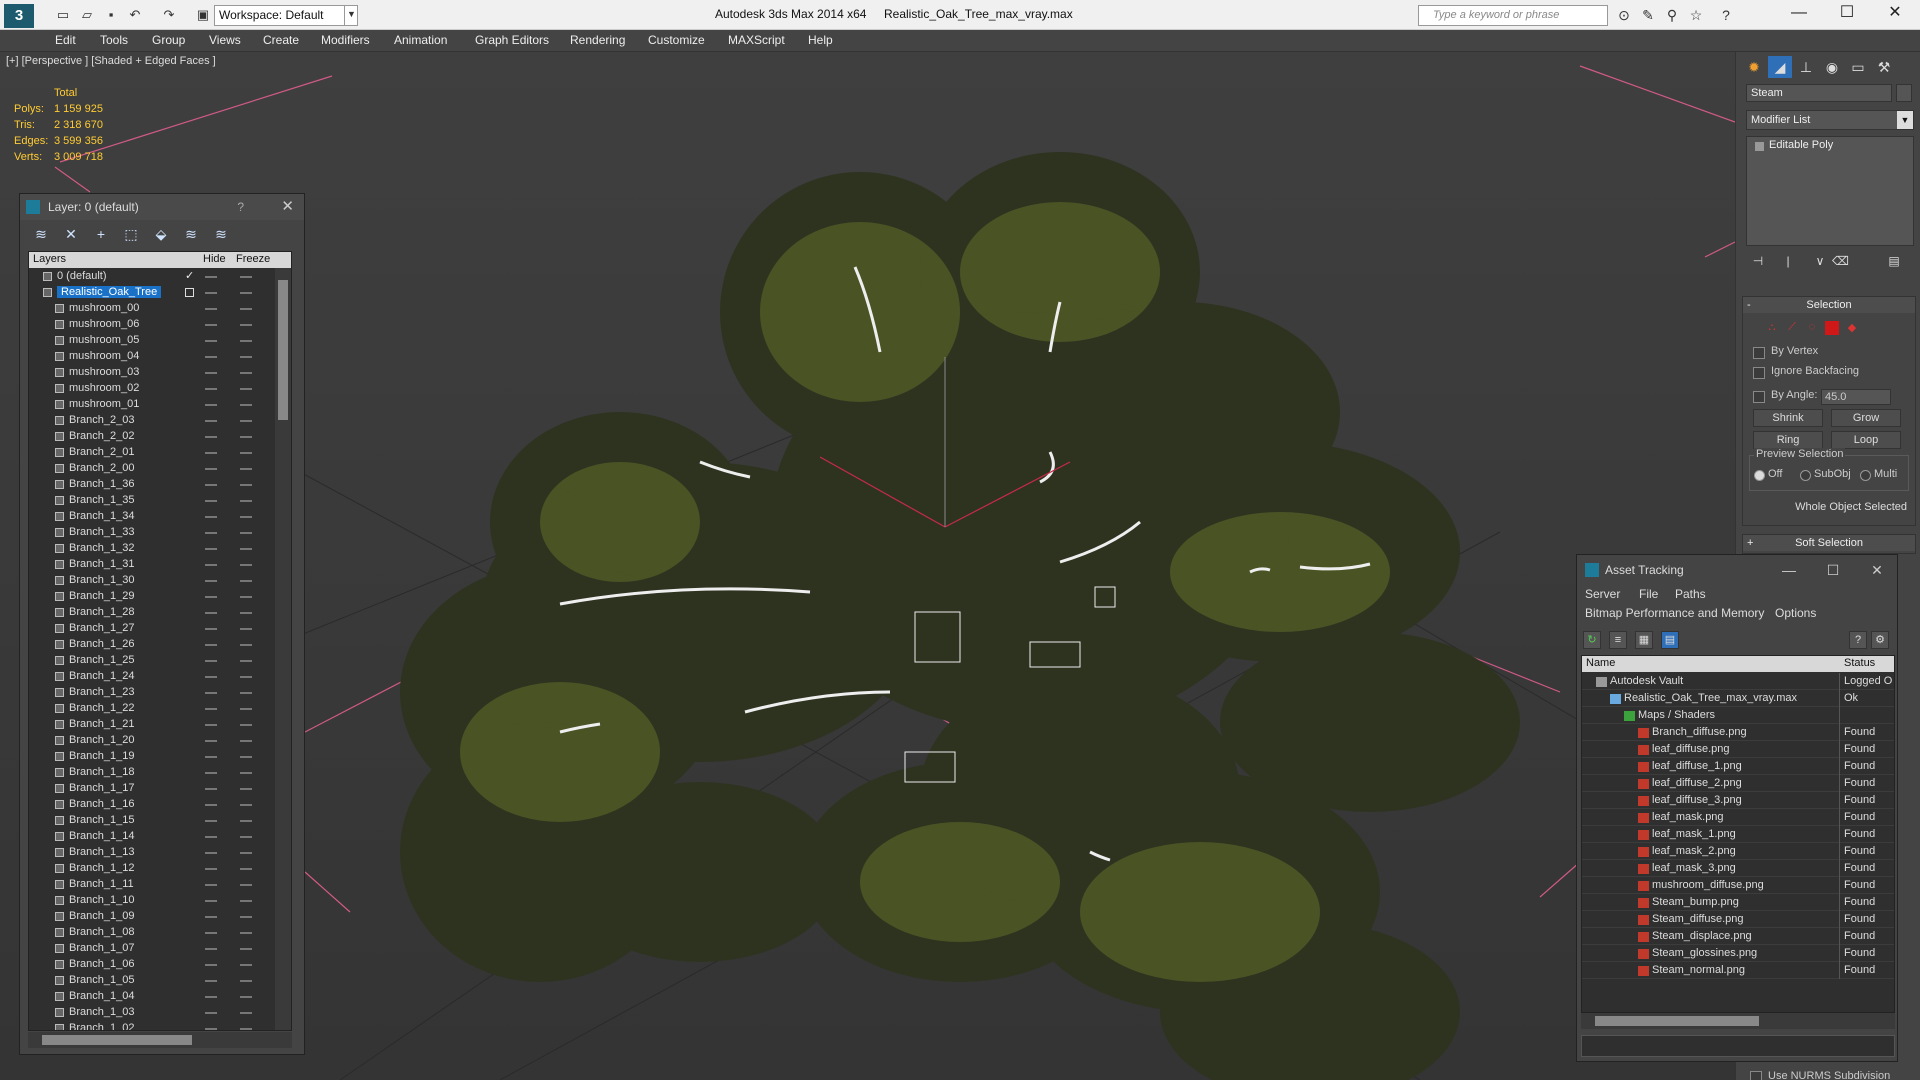  Describe the element at coordinates (283, 649) in the screenshot. I see `layer-list-scrollbar` at that location.